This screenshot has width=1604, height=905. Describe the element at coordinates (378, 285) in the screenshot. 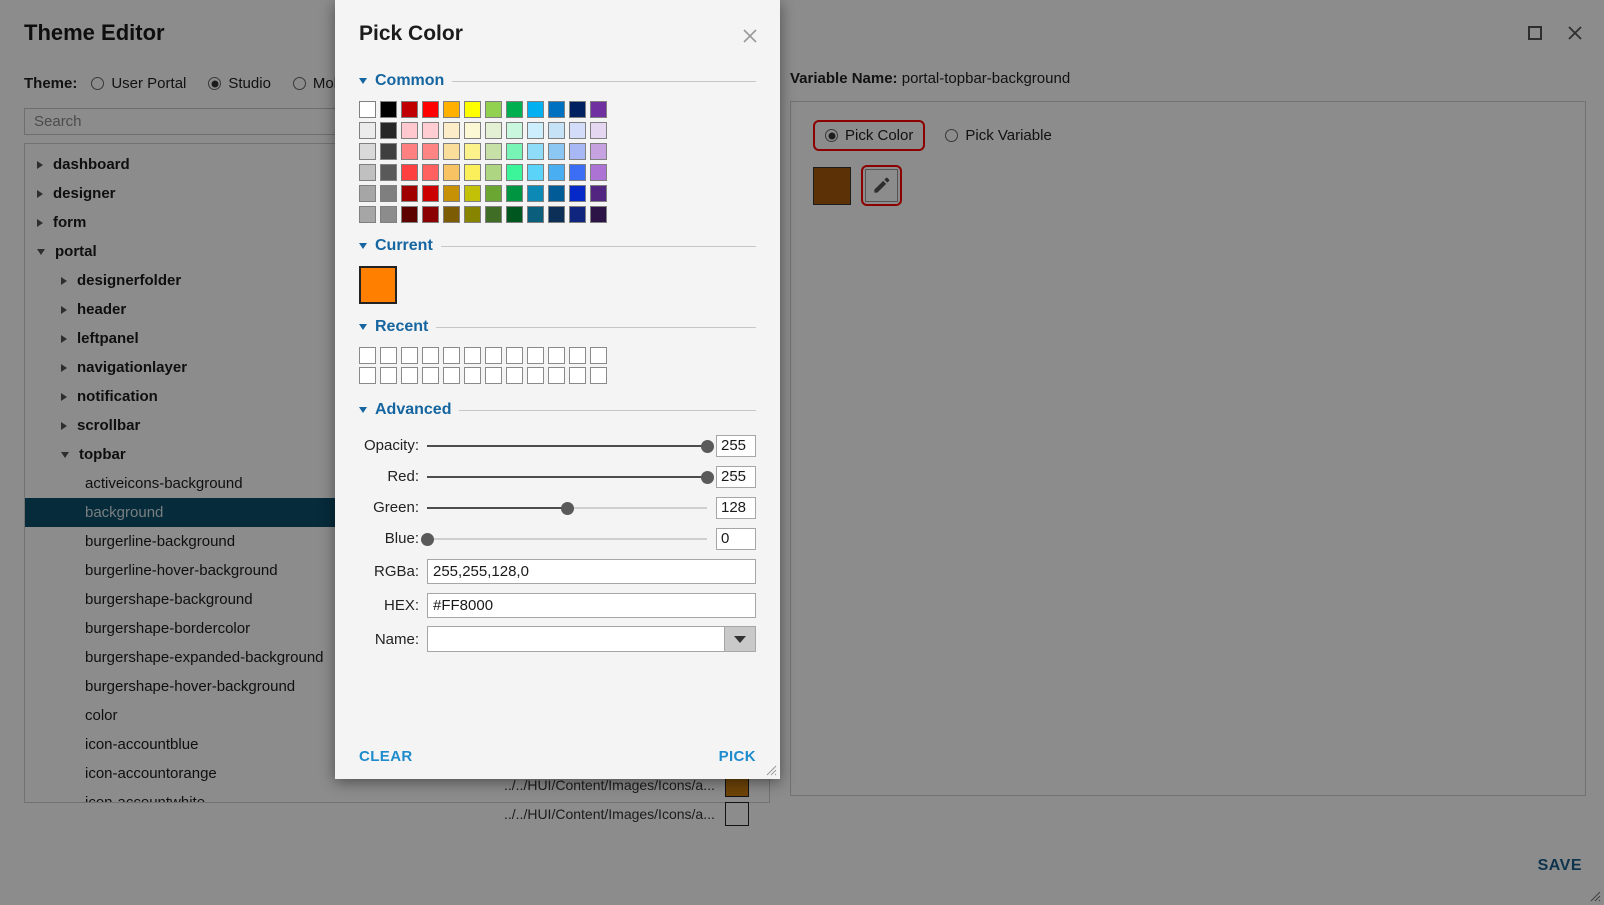

I see `current-color-swatch` at that location.